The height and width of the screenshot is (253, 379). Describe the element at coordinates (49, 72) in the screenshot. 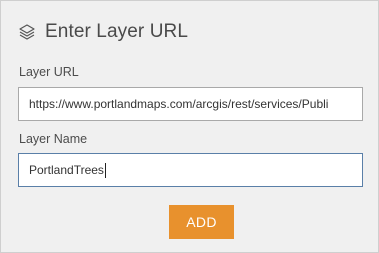

I see `layer-url-label: Layer URL` at that location.